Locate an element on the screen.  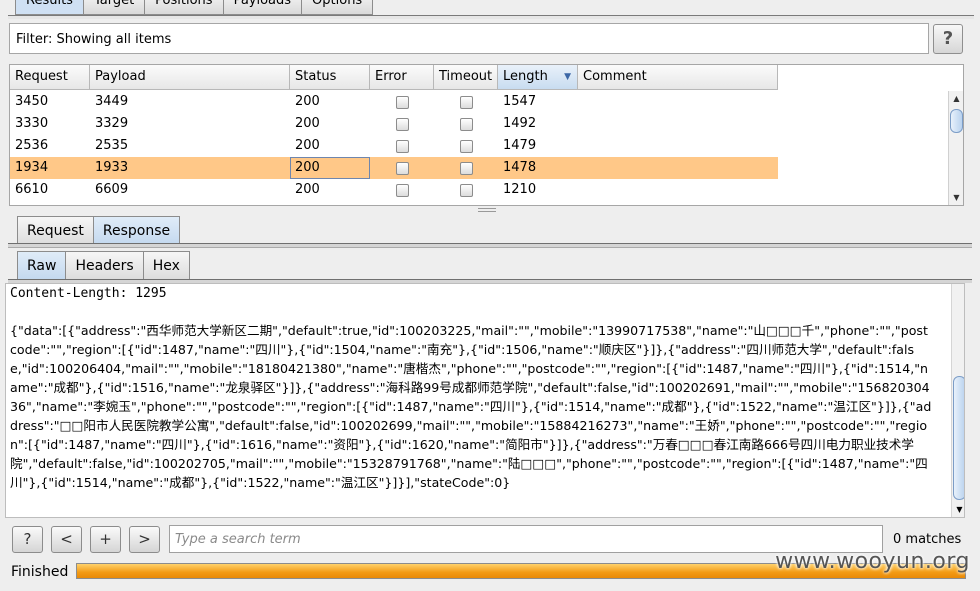
help-button: ? is located at coordinates (948, 39).